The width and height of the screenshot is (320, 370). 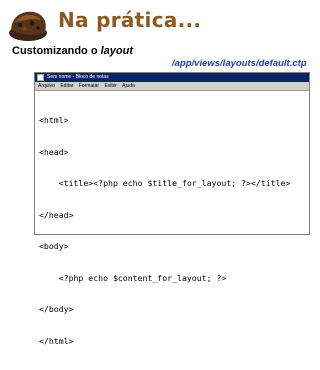 I want to click on subtitle-text: Customizando o, so click(x=56, y=51).